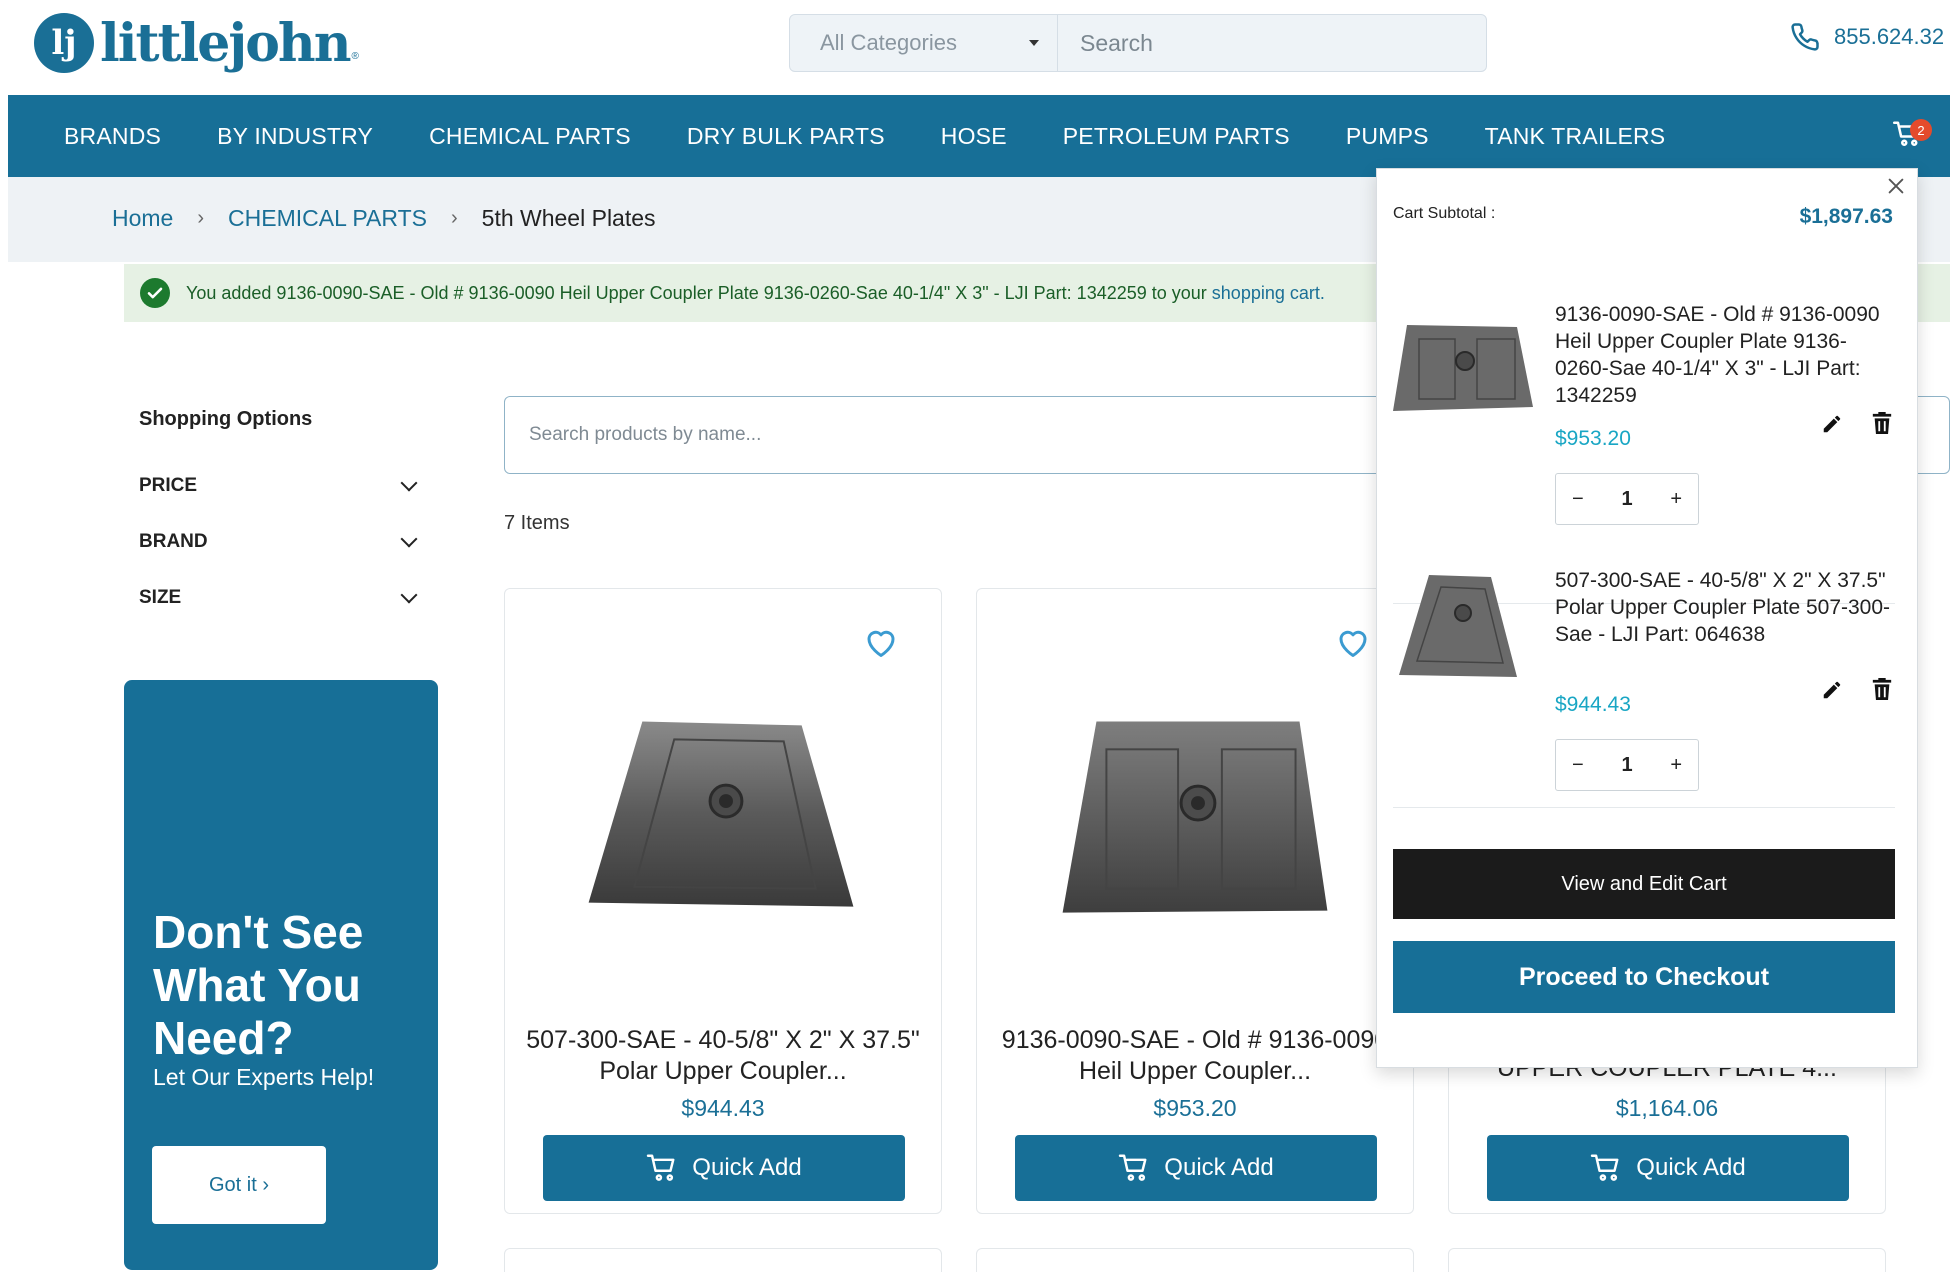 The width and height of the screenshot is (1950, 1272). I want to click on category-select-value: All Categories, so click(888, 42).